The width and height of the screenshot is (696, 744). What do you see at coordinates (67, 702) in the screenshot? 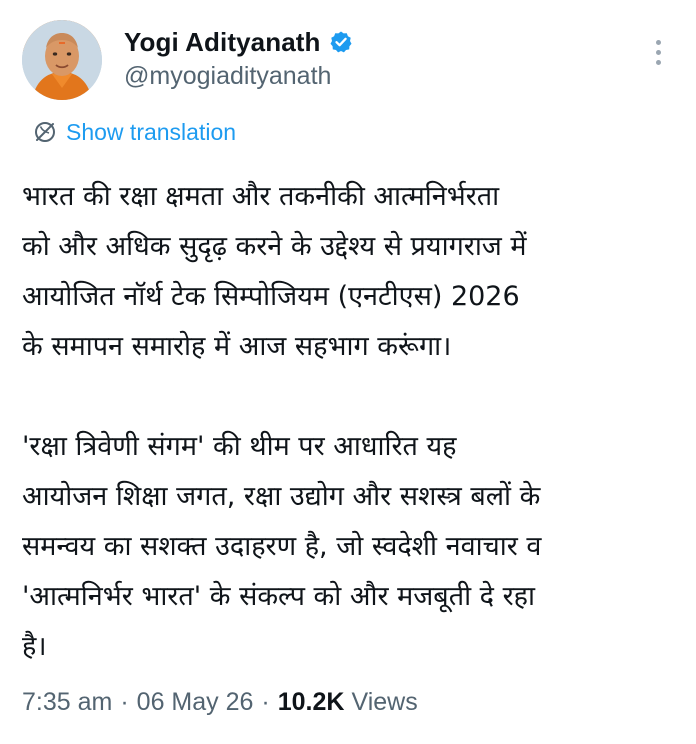
I see `tweet-time: 7:35 am` at bounding box center [67, 702].